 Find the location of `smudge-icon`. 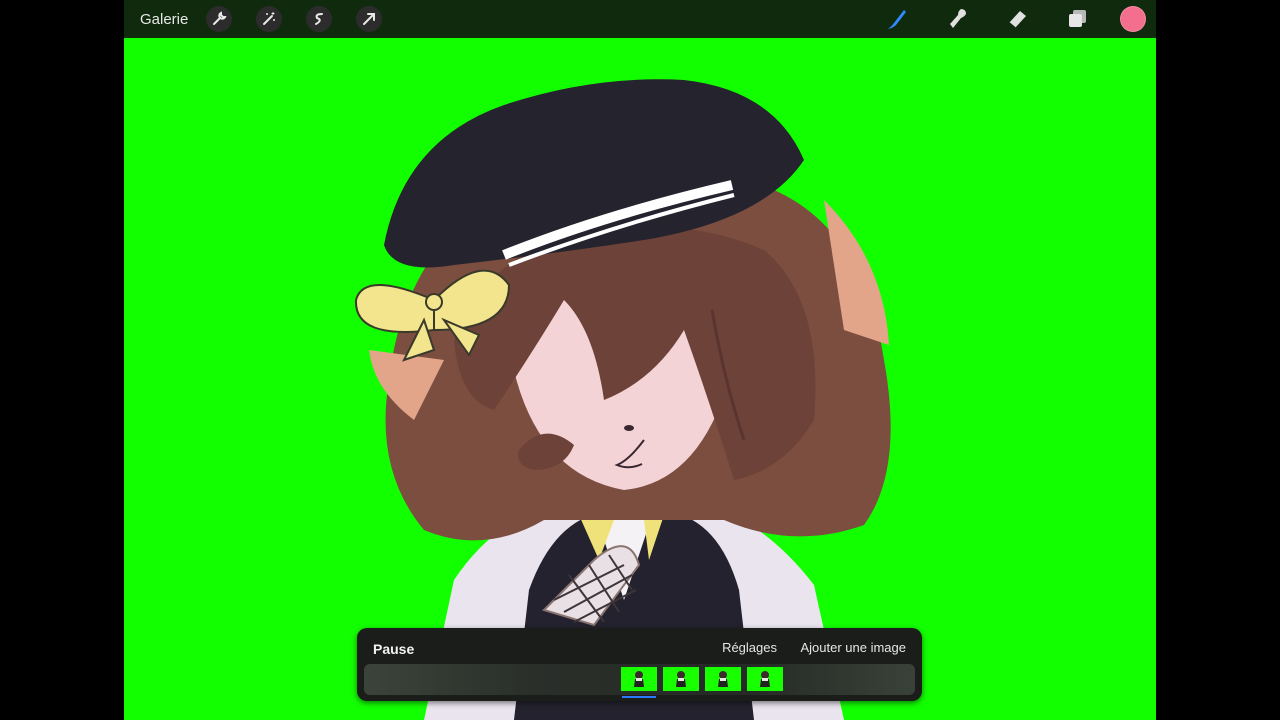

smudge-icon is located at coordinates (957, 19).